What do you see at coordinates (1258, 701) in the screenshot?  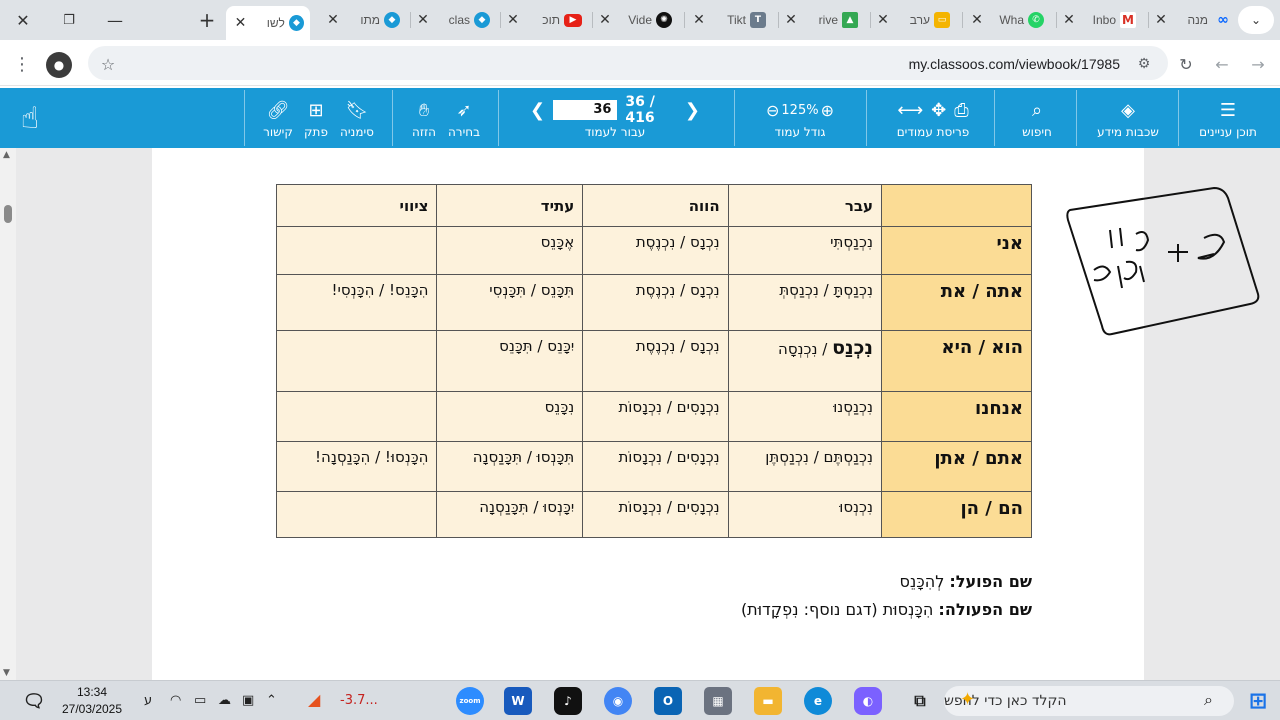 I see `windows-start-icon: ⊞` at bounding box center [1258, 701].